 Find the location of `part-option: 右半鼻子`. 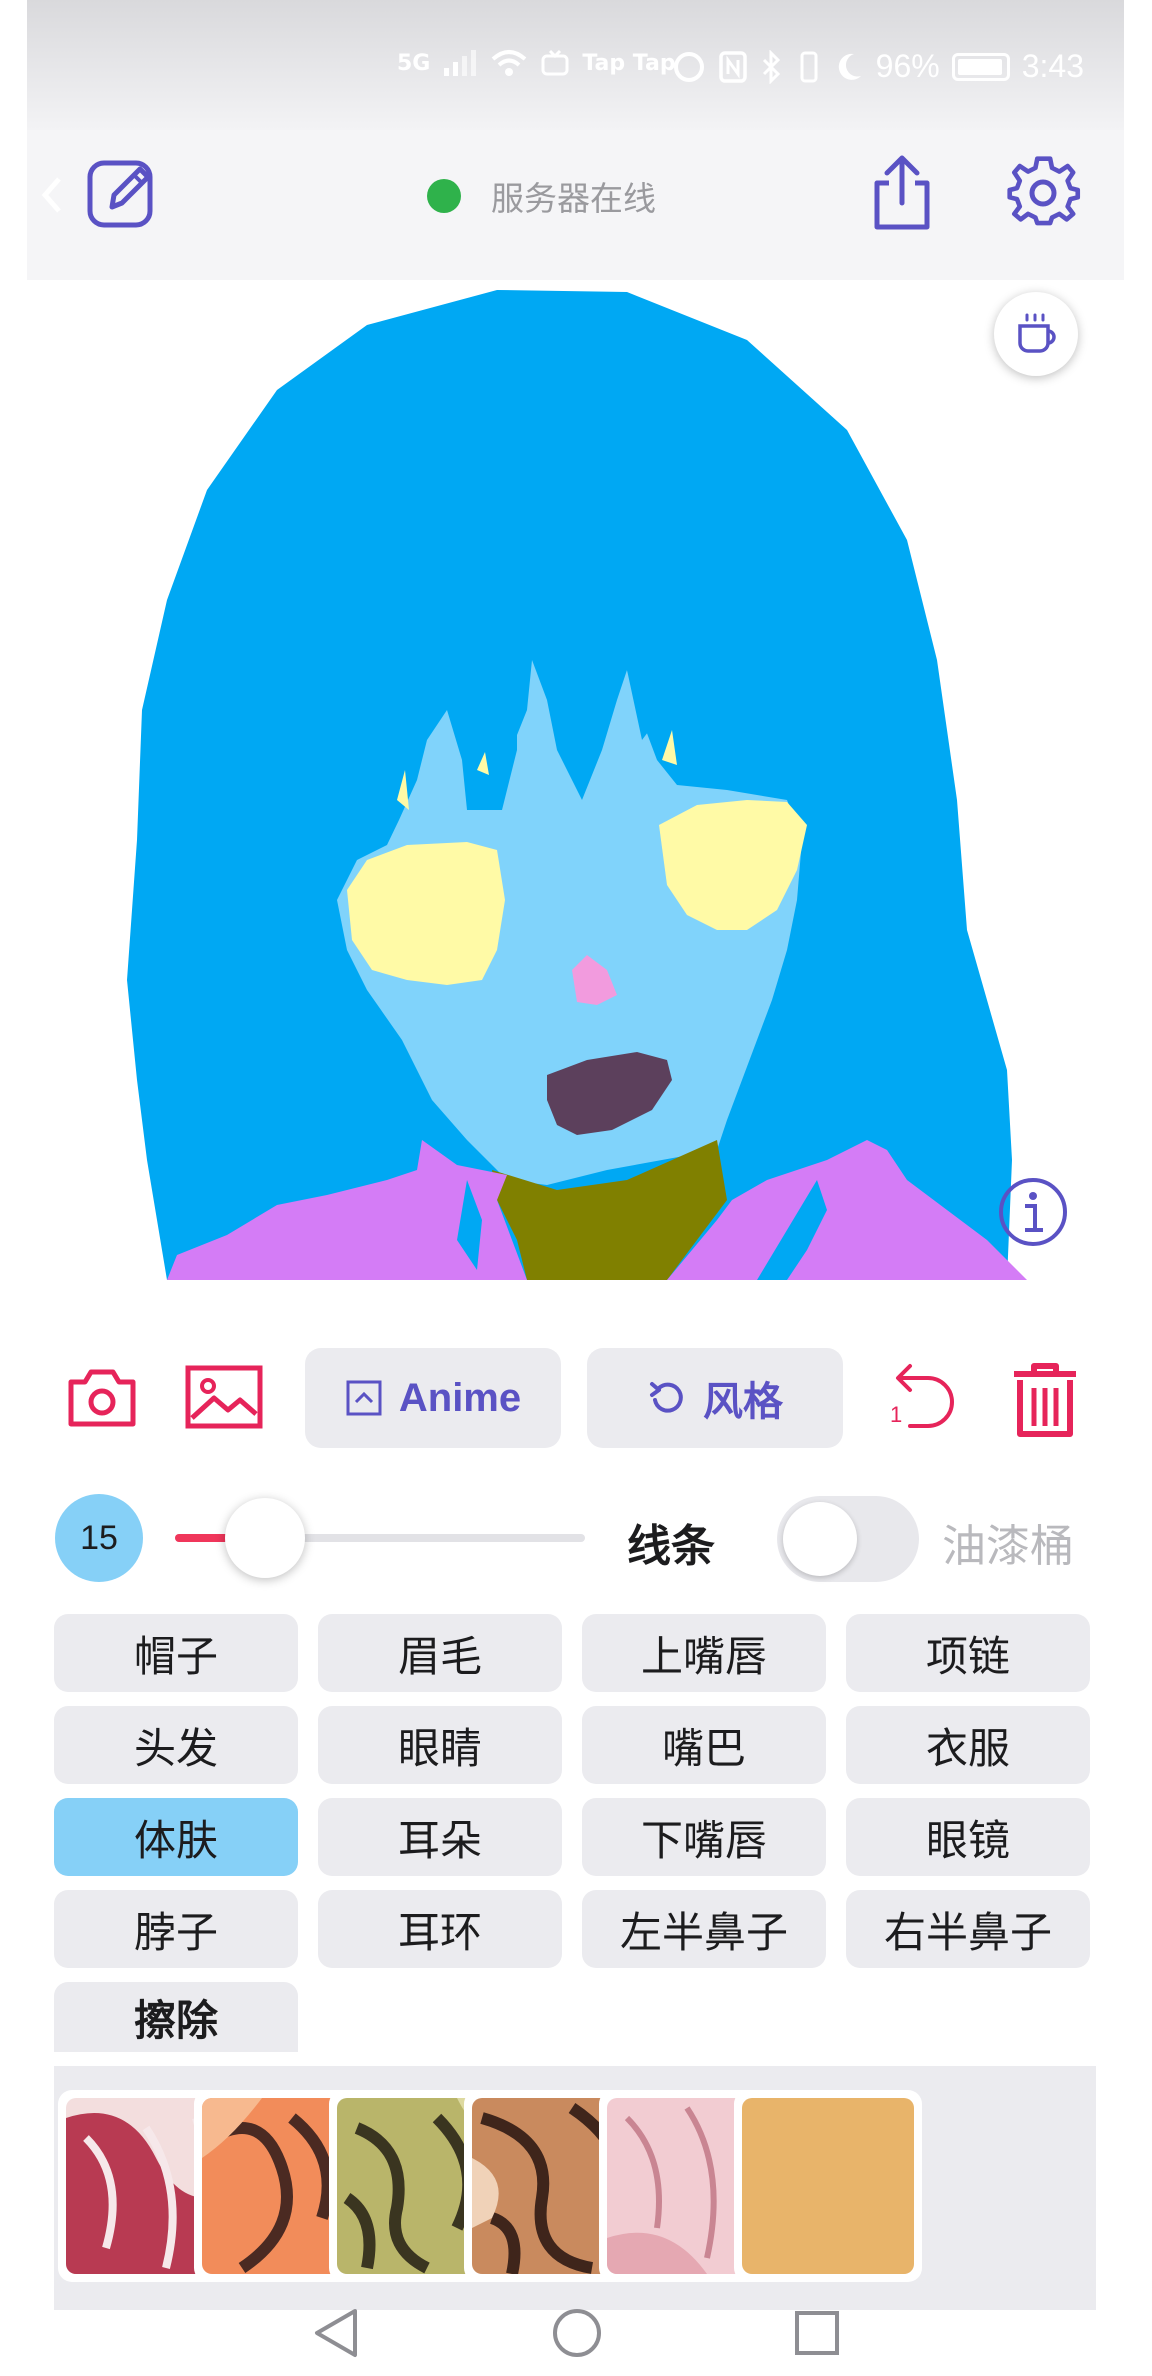

part-option: 右半鼻子 is located at coordinates (968, 1929).